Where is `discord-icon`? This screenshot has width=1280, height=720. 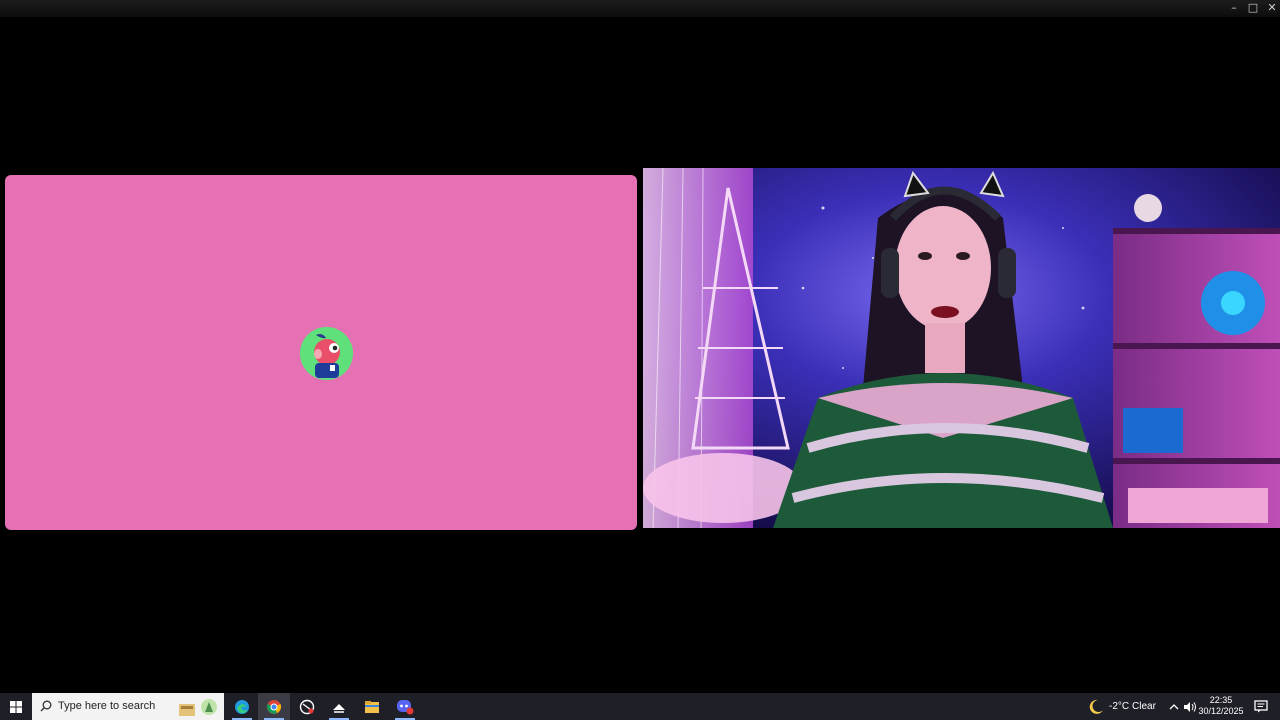 discord-icon is located at coordinates (405, 706).